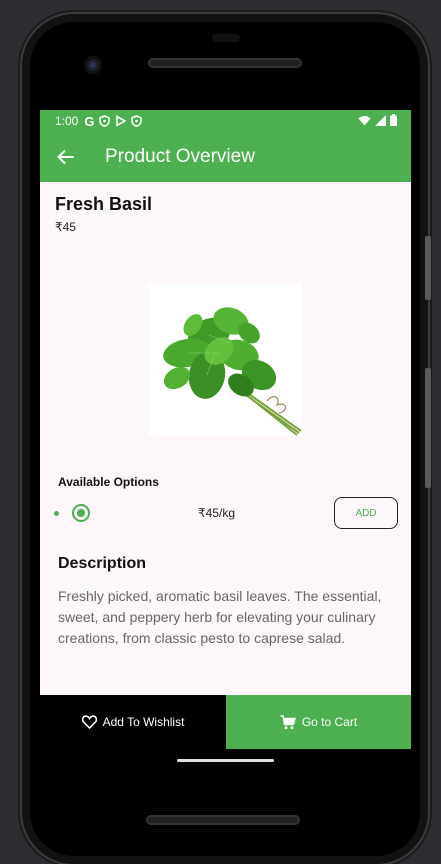 Image resolution: width=441 pixels, height=864 pixels. Describe the element at coordinates (393, 120) in the screenshot. I see `battery-icon` at that location.